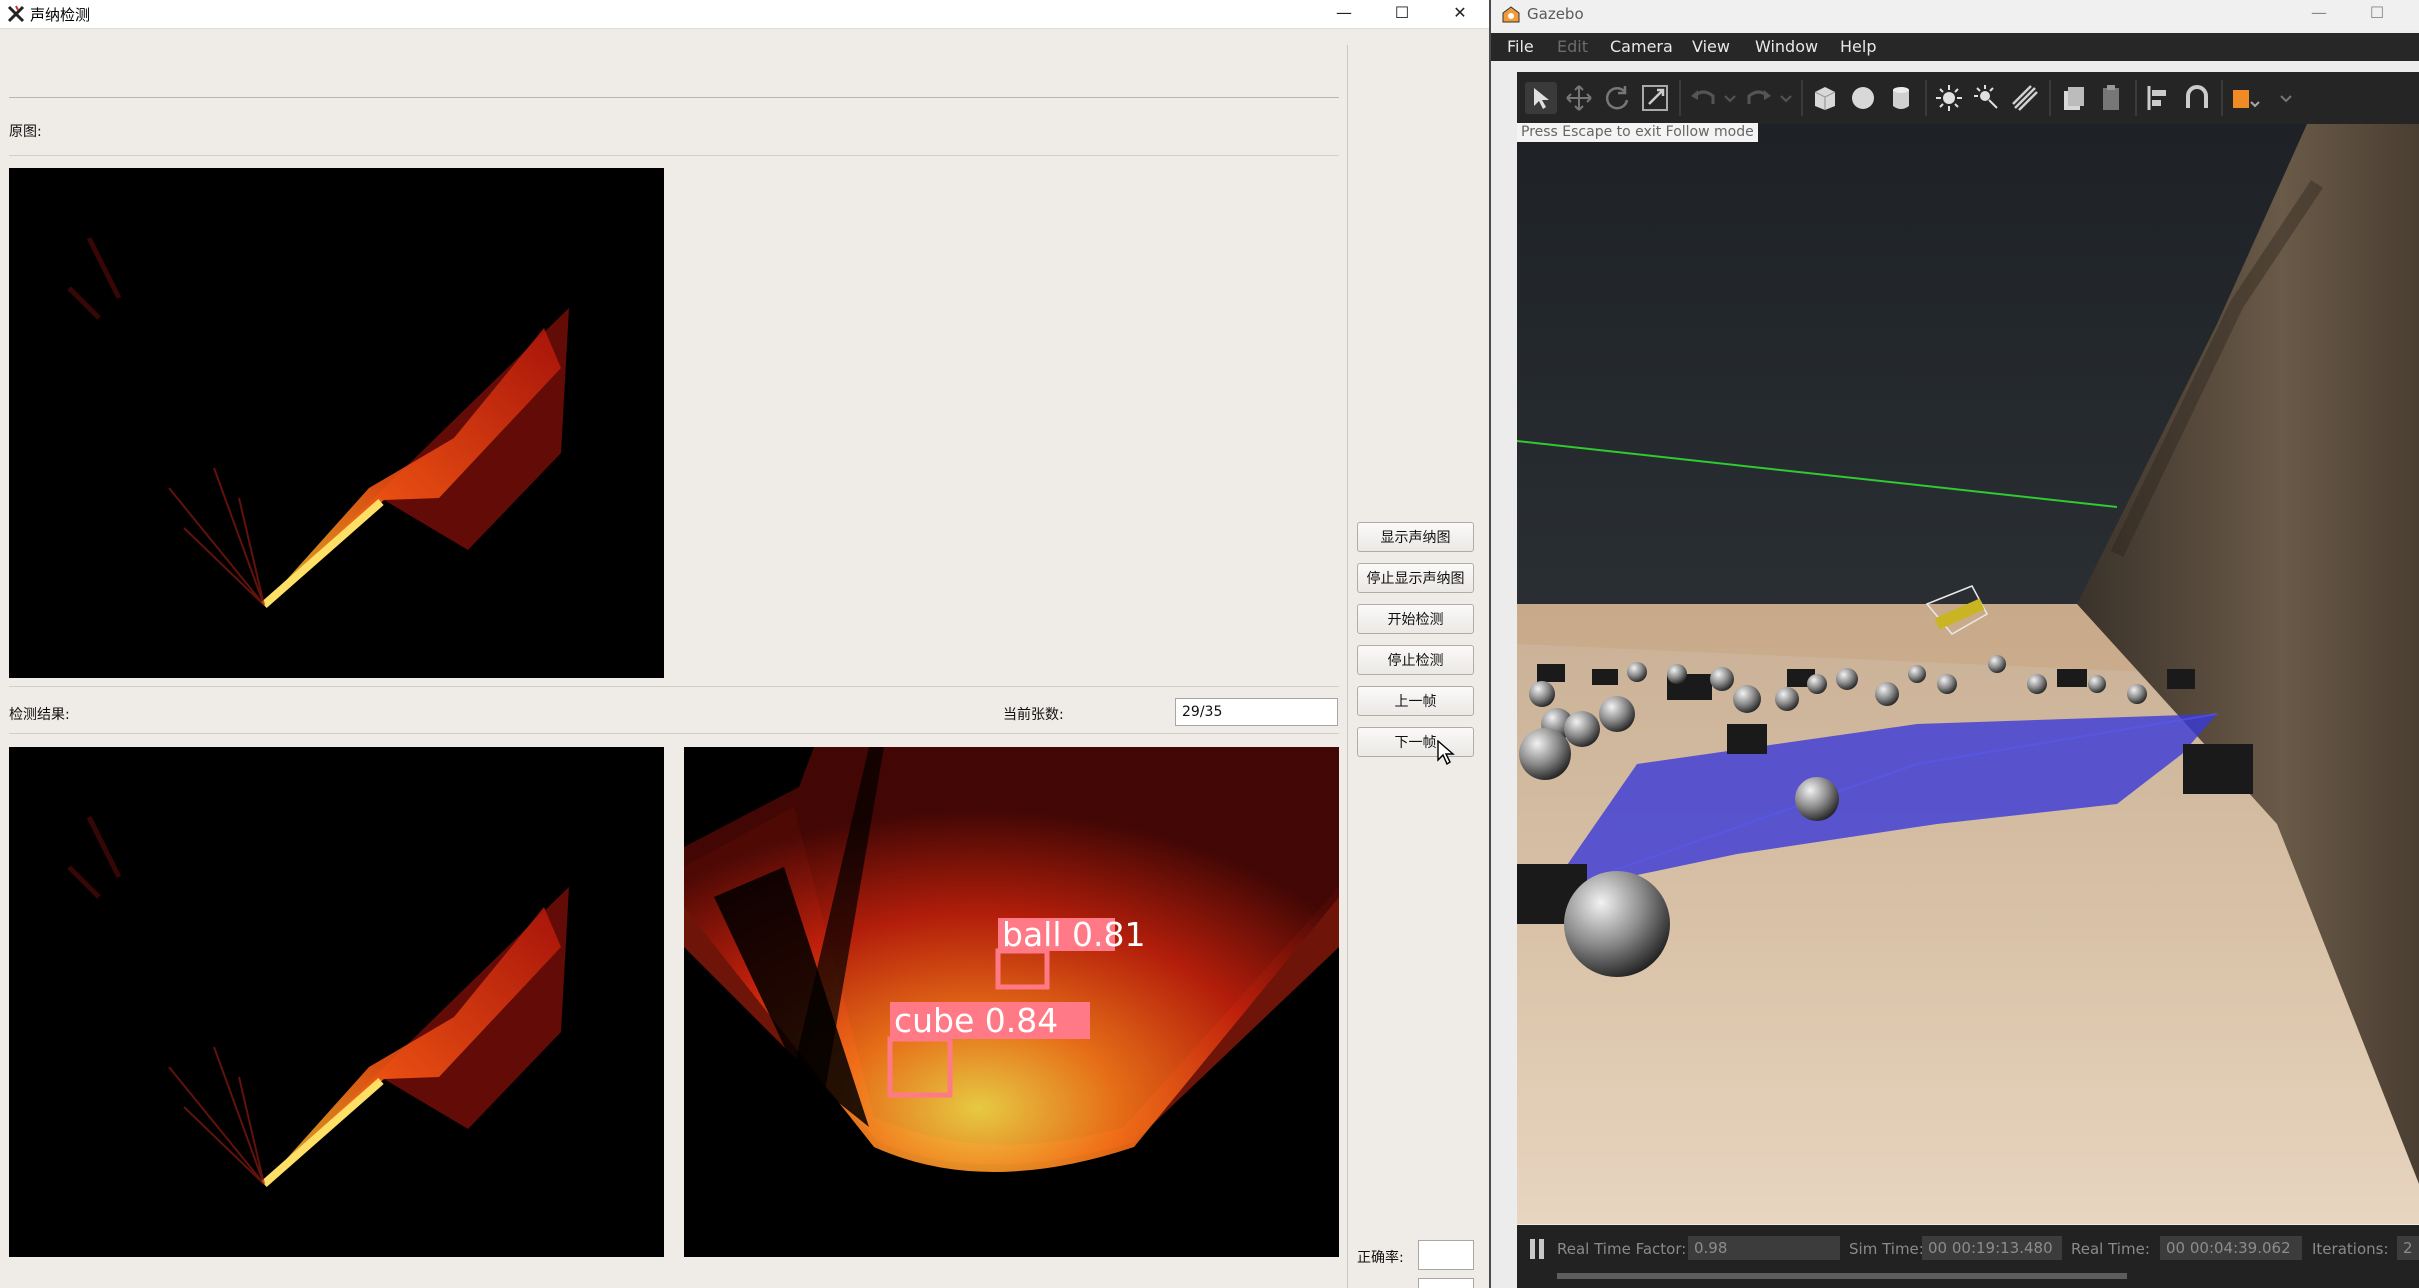 The height and width of the screenshot is (1288, 2419). Describe the element at coordinates (1073, 934) in the screenshot. I see `ball-detection-label: ball 0.81` at that location.